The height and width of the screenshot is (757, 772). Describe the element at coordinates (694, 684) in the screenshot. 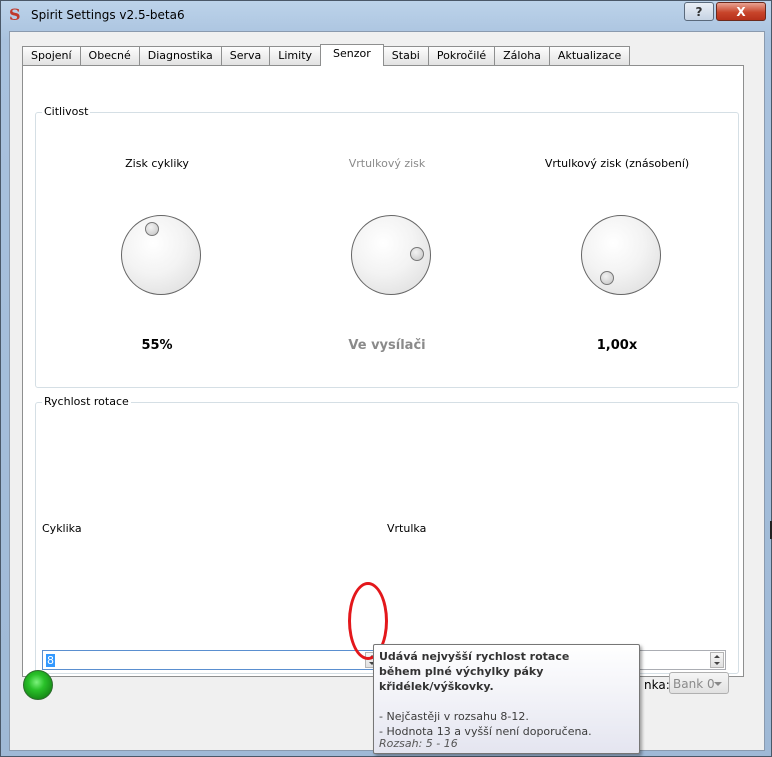

I see `bank-select-value: Bank 0` at that location.